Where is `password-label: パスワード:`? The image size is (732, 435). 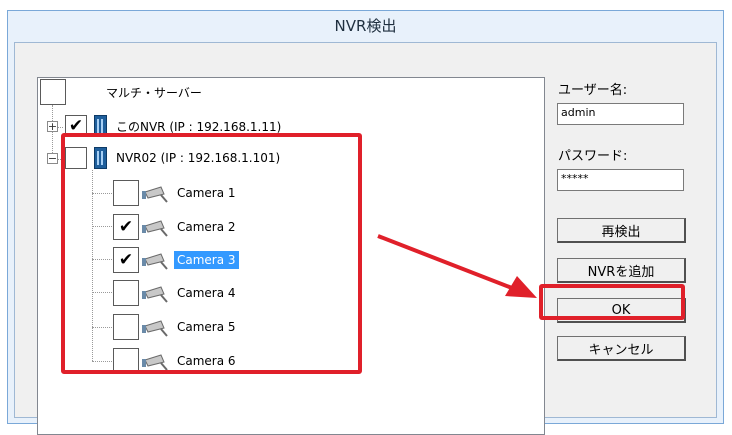 password-label: パスワード: is located at coordinates (593, 156).